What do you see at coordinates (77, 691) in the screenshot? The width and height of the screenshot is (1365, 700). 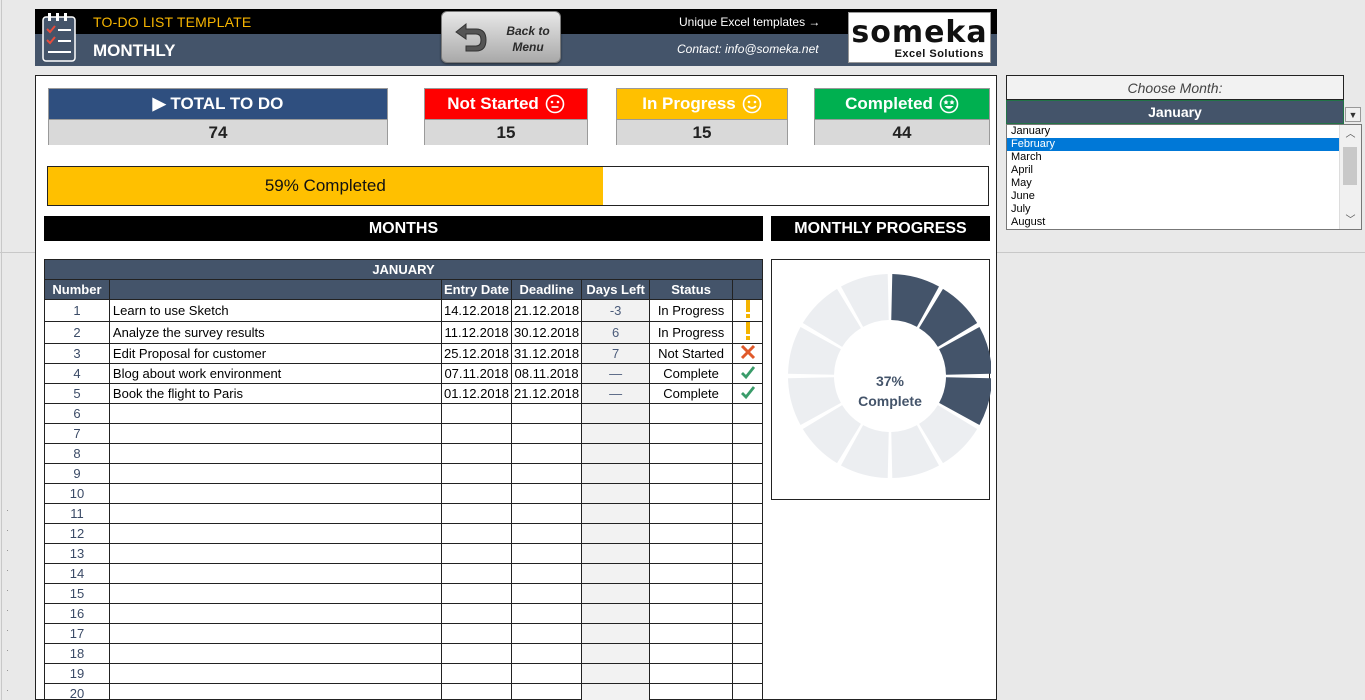 I see `row-number: 20` at bounding box center [77, 691].